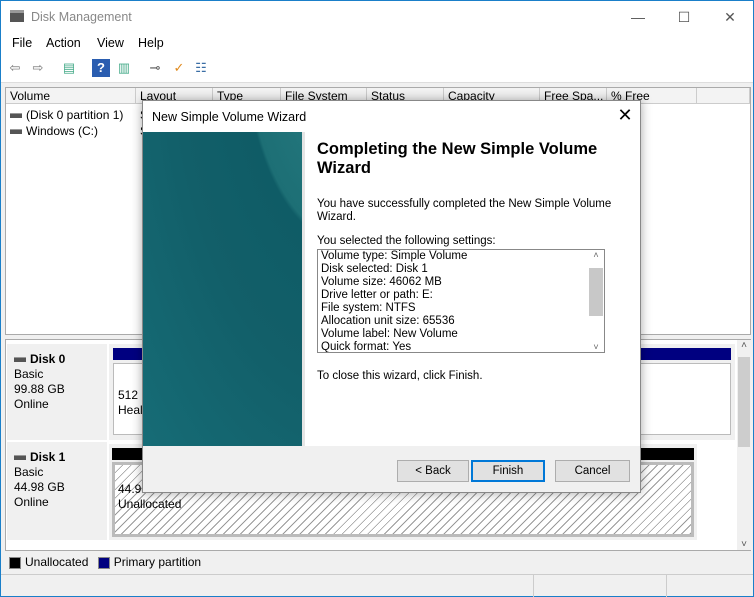 This screenshot has height=597, width=754. Describe the element at coordinates (48, 457) in the screenshot. I see `disk-name: Disk 1` at that location.